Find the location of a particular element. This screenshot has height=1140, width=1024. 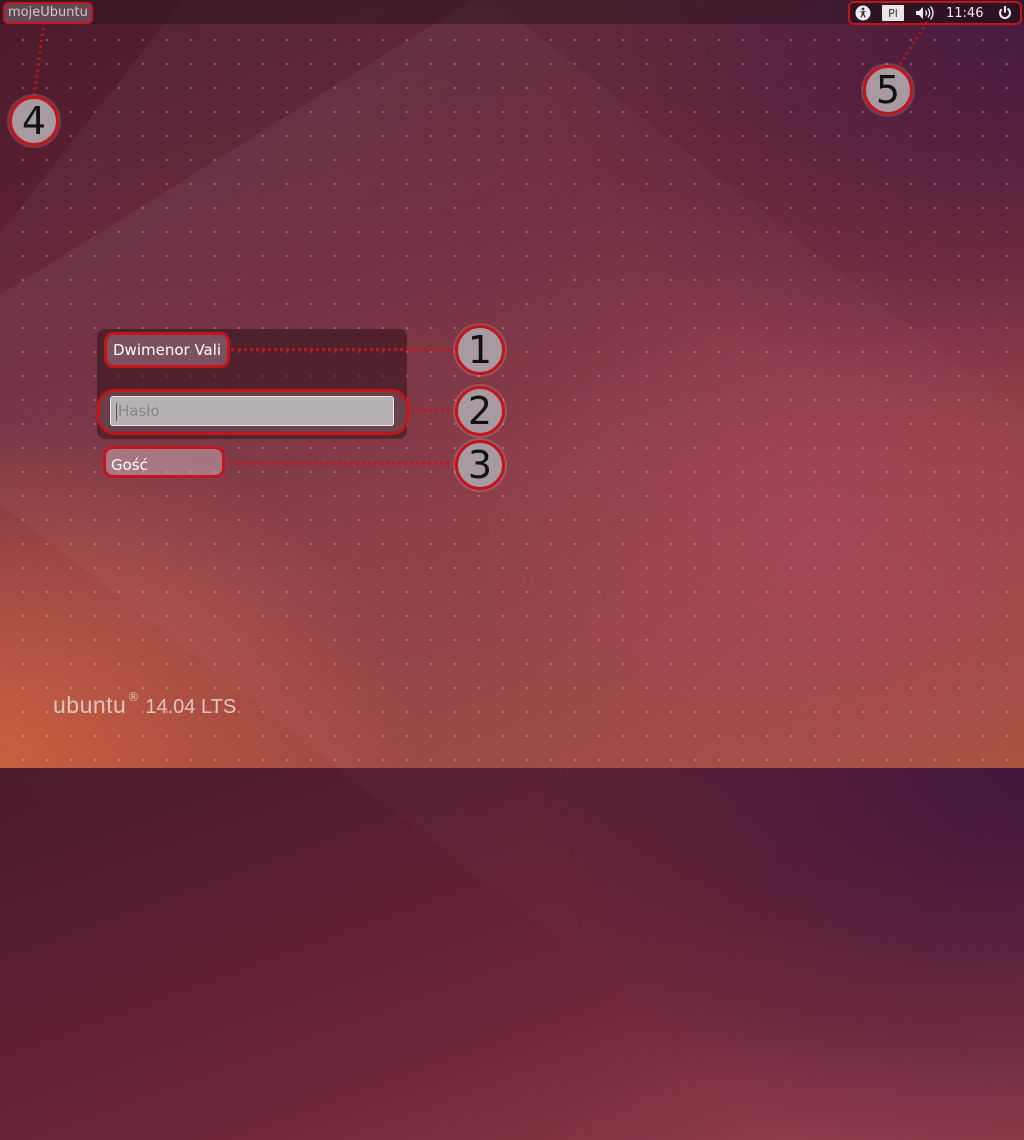

callout-1: 1 is located at coordinates (480, 350).